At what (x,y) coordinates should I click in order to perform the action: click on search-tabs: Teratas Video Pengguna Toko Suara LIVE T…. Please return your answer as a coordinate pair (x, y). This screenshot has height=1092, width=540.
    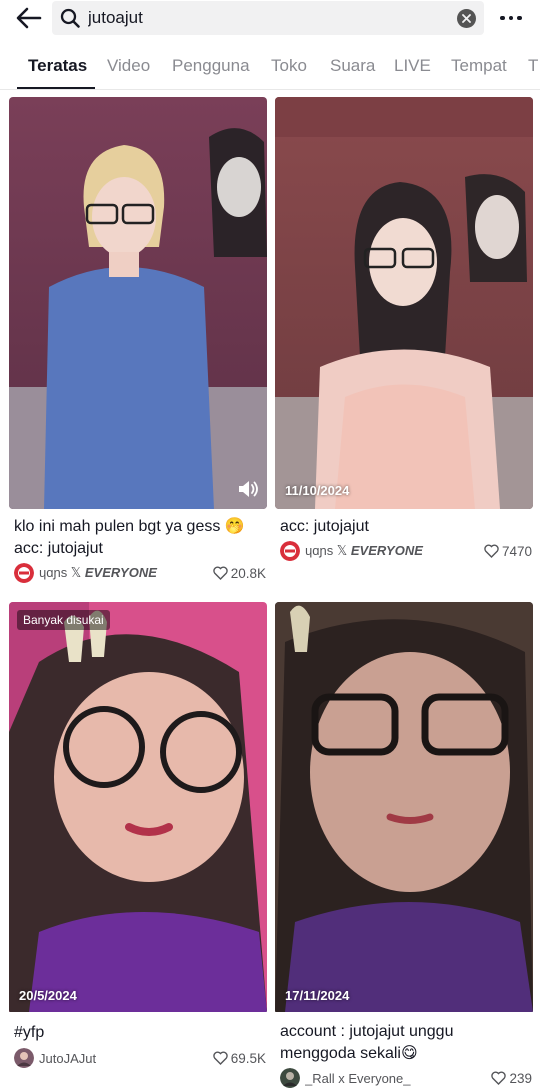
    Looking at the image, I should click on (270, 67).